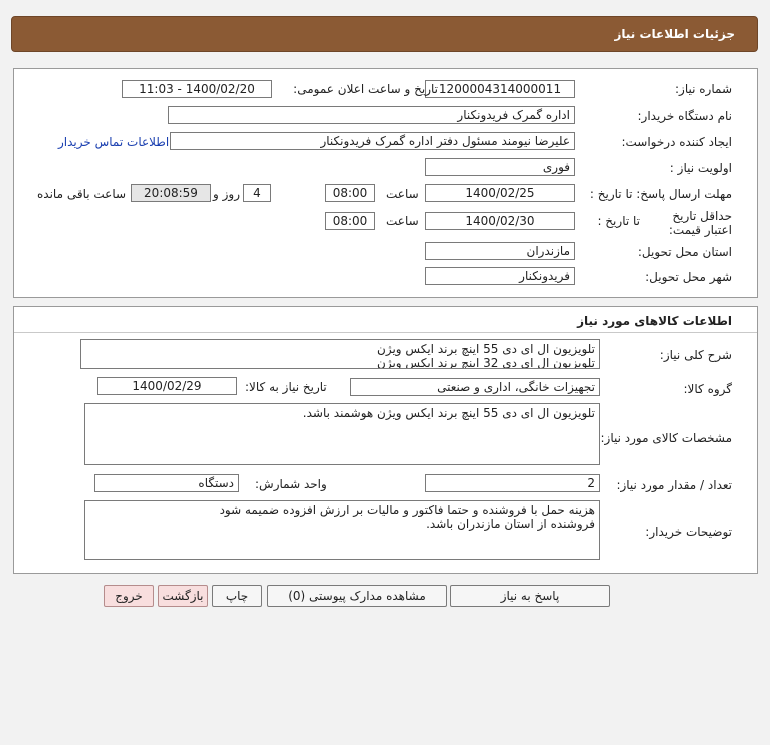 The width and height of the screenshot is (770, 745). I want to click on priority-label: اولویت نیاز :, so click(700, 168).